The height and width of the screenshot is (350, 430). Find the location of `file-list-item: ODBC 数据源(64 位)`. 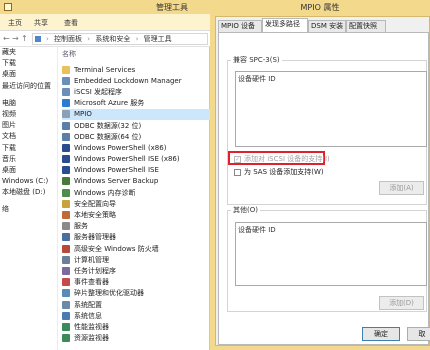

file-list-item: ODBC 数据源(64 位) is located at coordinates (136, 136).